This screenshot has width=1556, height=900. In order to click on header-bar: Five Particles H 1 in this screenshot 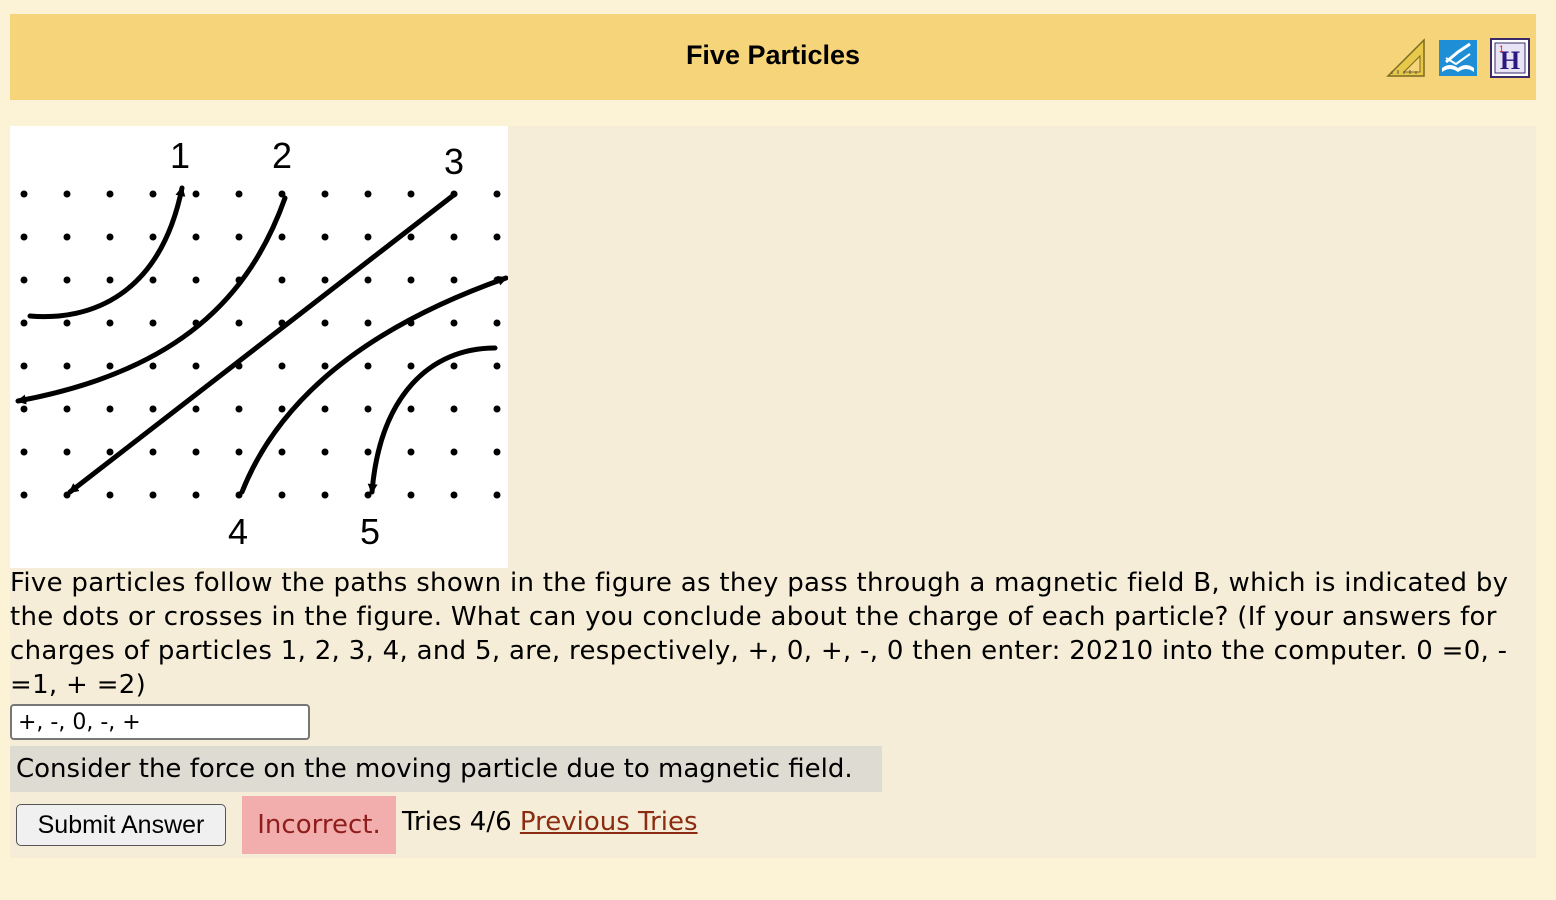, I will do `click(773, 57)`.